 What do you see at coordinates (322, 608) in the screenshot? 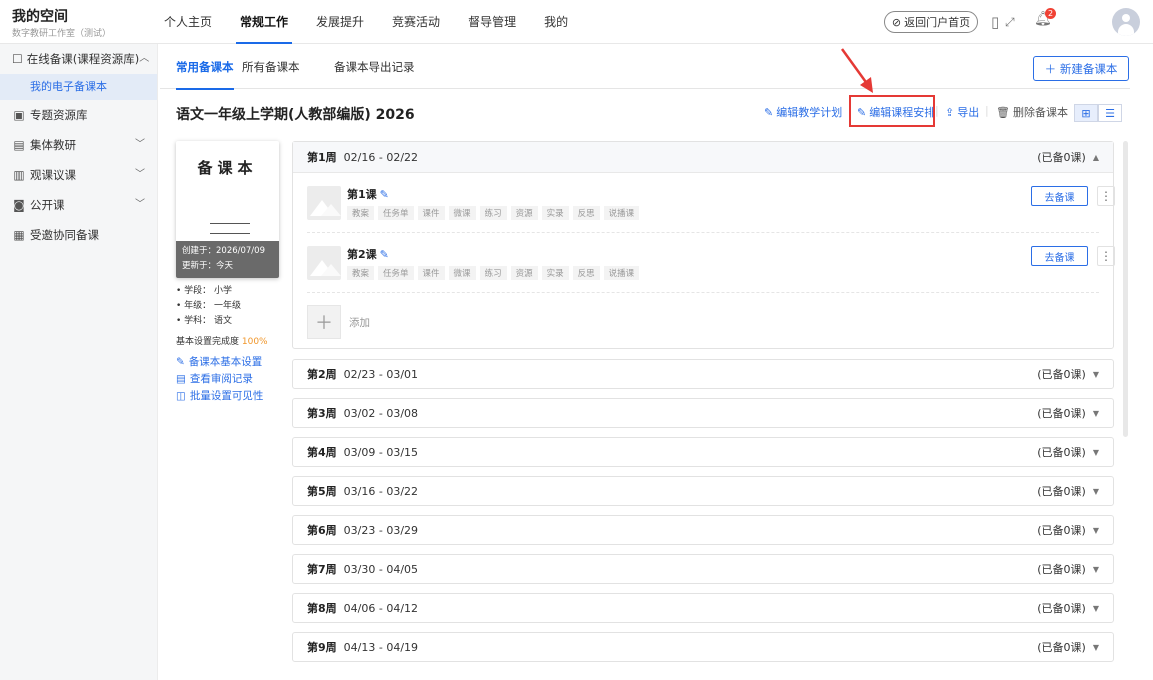
I see `week-label: 第8周` at bounding box center [322, 608].